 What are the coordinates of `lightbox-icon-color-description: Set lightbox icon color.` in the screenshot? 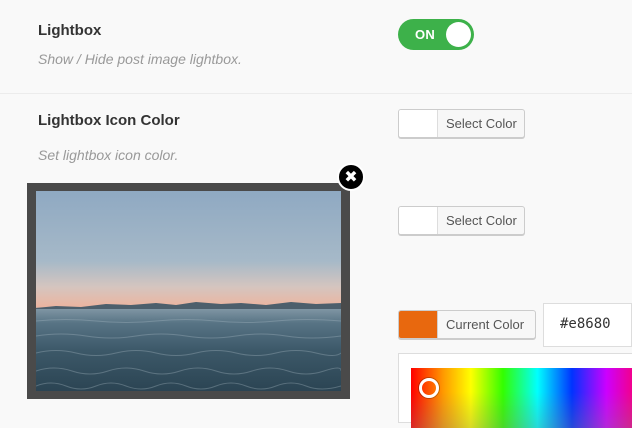 It's located at (108, 155).